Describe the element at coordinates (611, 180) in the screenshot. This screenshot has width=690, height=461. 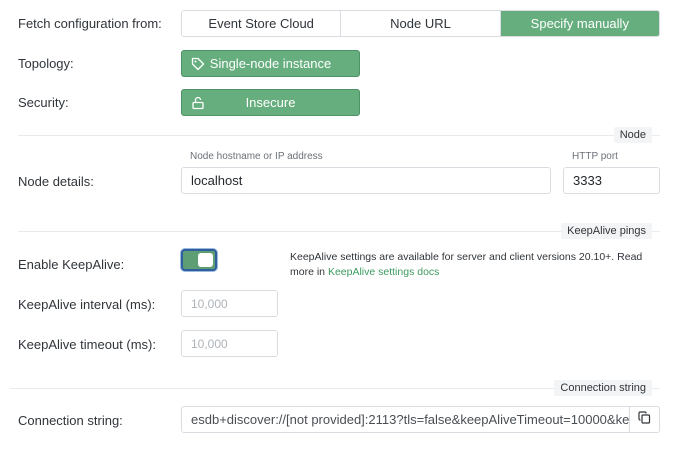
I see `port-input: 3333` at that location.